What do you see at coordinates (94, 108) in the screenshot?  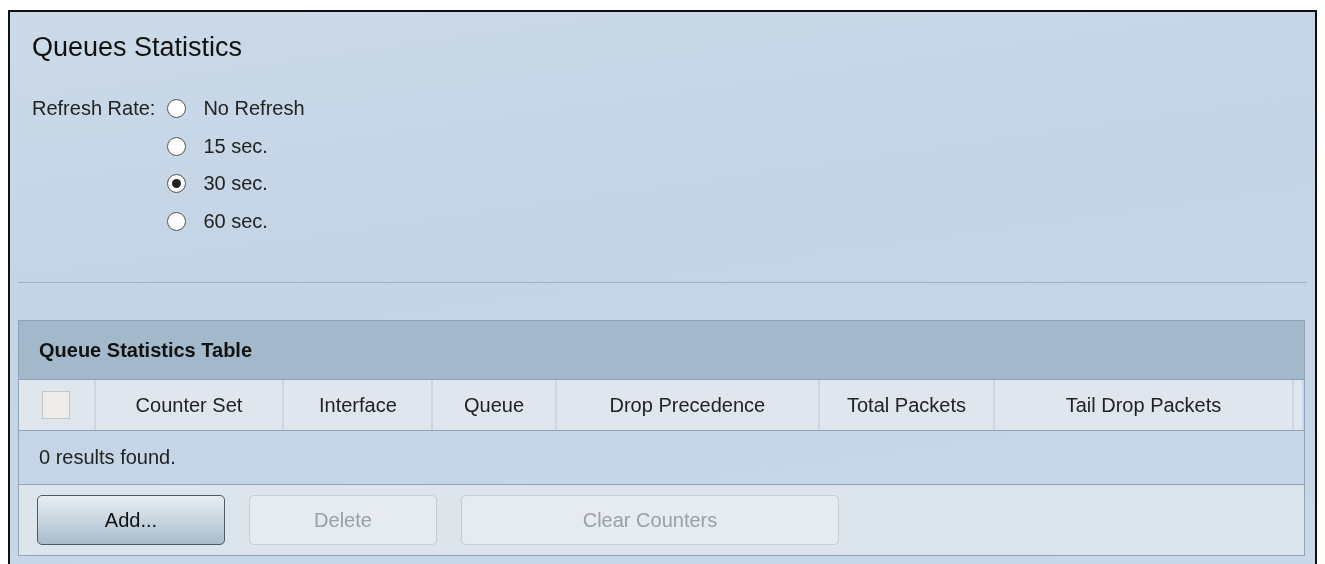 I see `refresh-rate-label: Refresh Rate:` at bounding box center [94, 108].